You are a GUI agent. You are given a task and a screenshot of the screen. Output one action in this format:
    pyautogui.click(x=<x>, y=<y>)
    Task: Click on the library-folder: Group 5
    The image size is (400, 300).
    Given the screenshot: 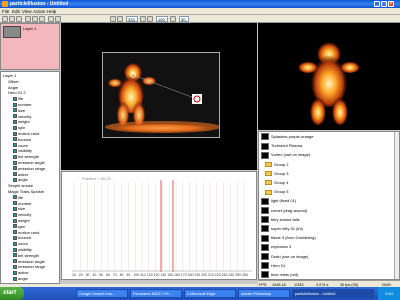 What is the action you would take?
    pyautogui.click(x=274, y=192)
    